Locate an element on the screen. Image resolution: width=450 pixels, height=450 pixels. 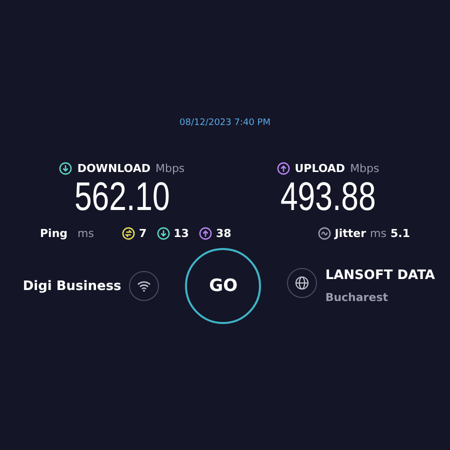
ping-label: Ping is located at coordinates (54, 233).